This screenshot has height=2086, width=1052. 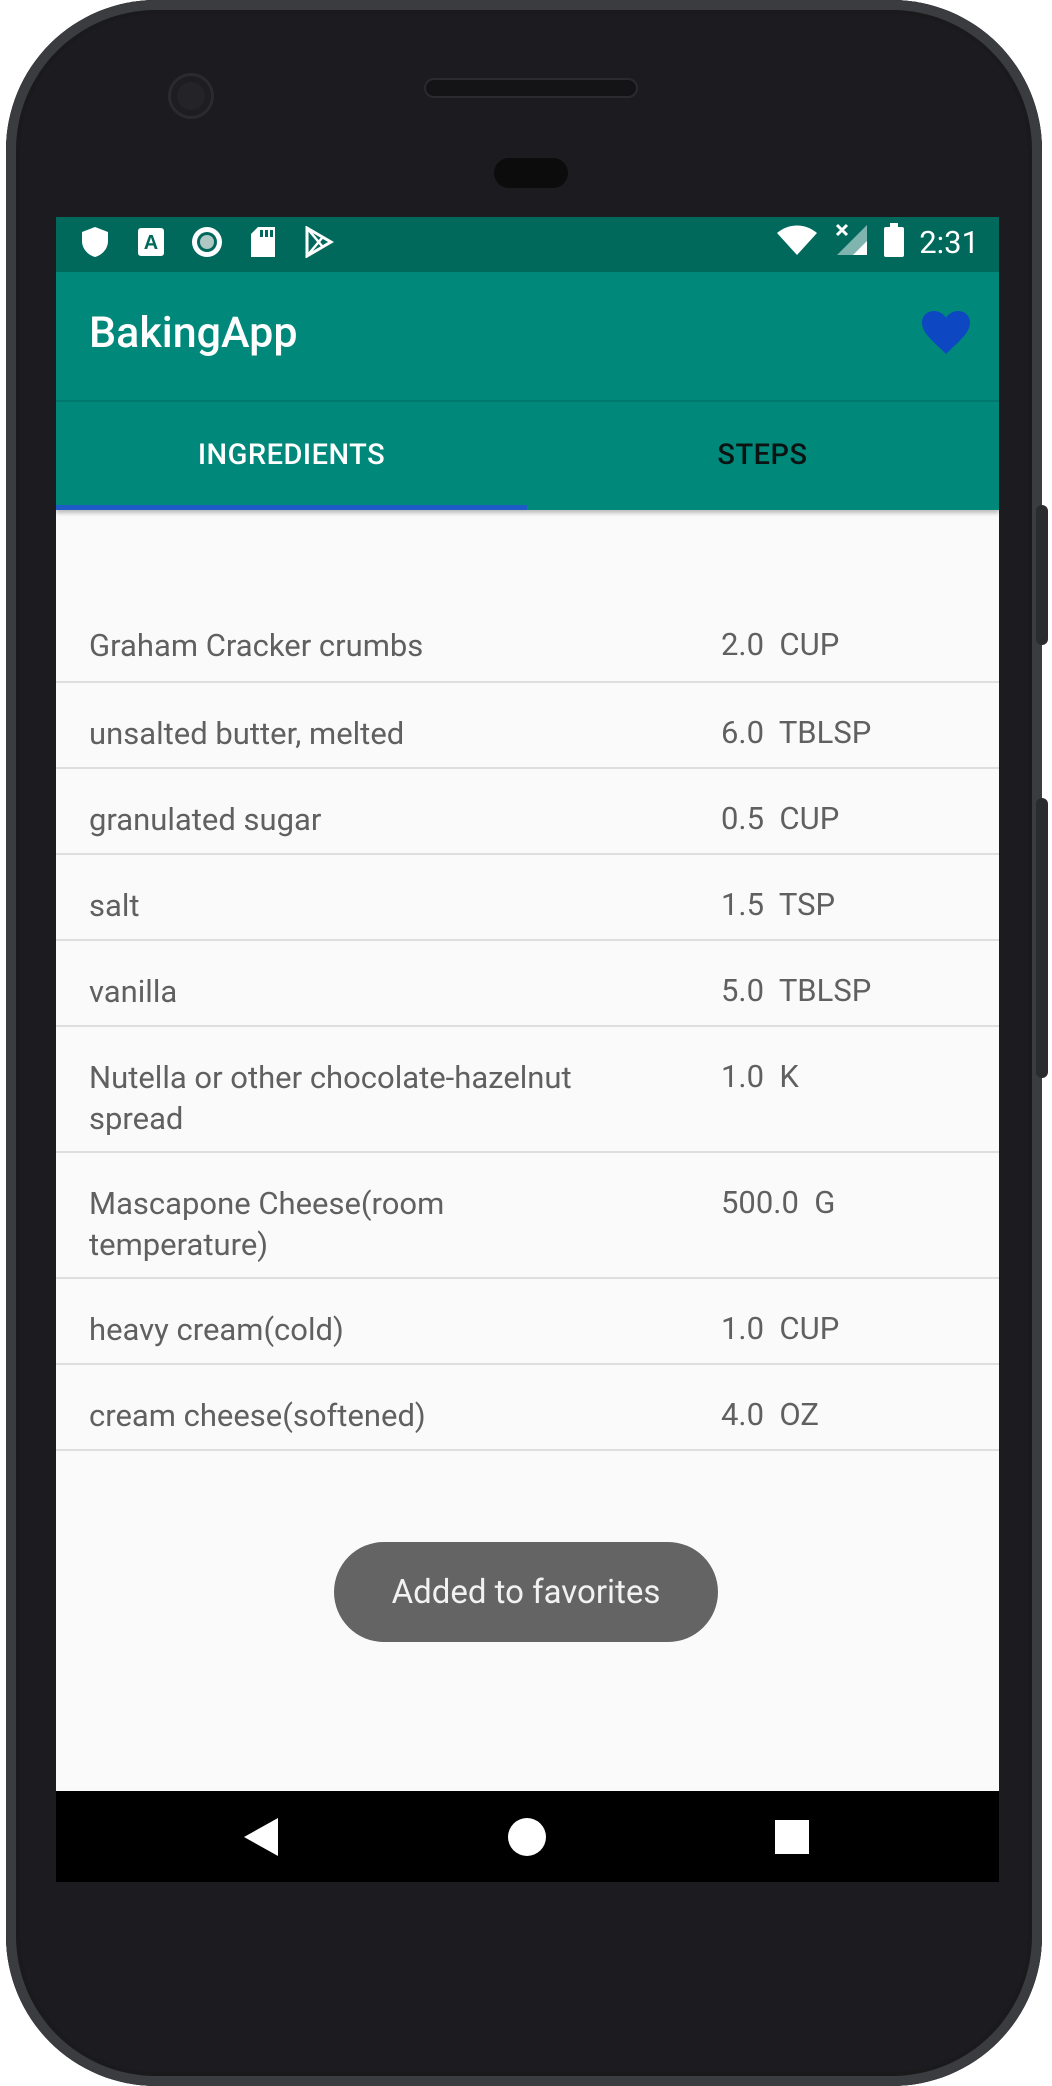 I want to click on ingredient-quantity: 1.0 CUP, so click(x=780, y=1328).